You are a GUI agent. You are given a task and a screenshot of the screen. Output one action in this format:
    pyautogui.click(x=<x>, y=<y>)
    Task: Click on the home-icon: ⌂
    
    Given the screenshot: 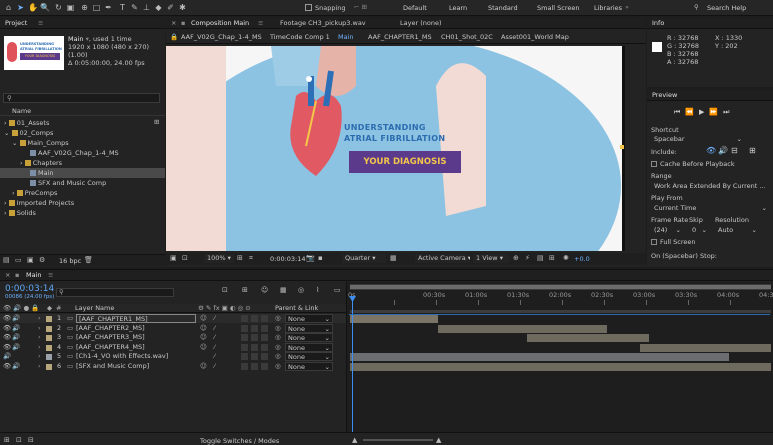 What is the action you would take?
    pyautogui.click(x=8, y=7)
    